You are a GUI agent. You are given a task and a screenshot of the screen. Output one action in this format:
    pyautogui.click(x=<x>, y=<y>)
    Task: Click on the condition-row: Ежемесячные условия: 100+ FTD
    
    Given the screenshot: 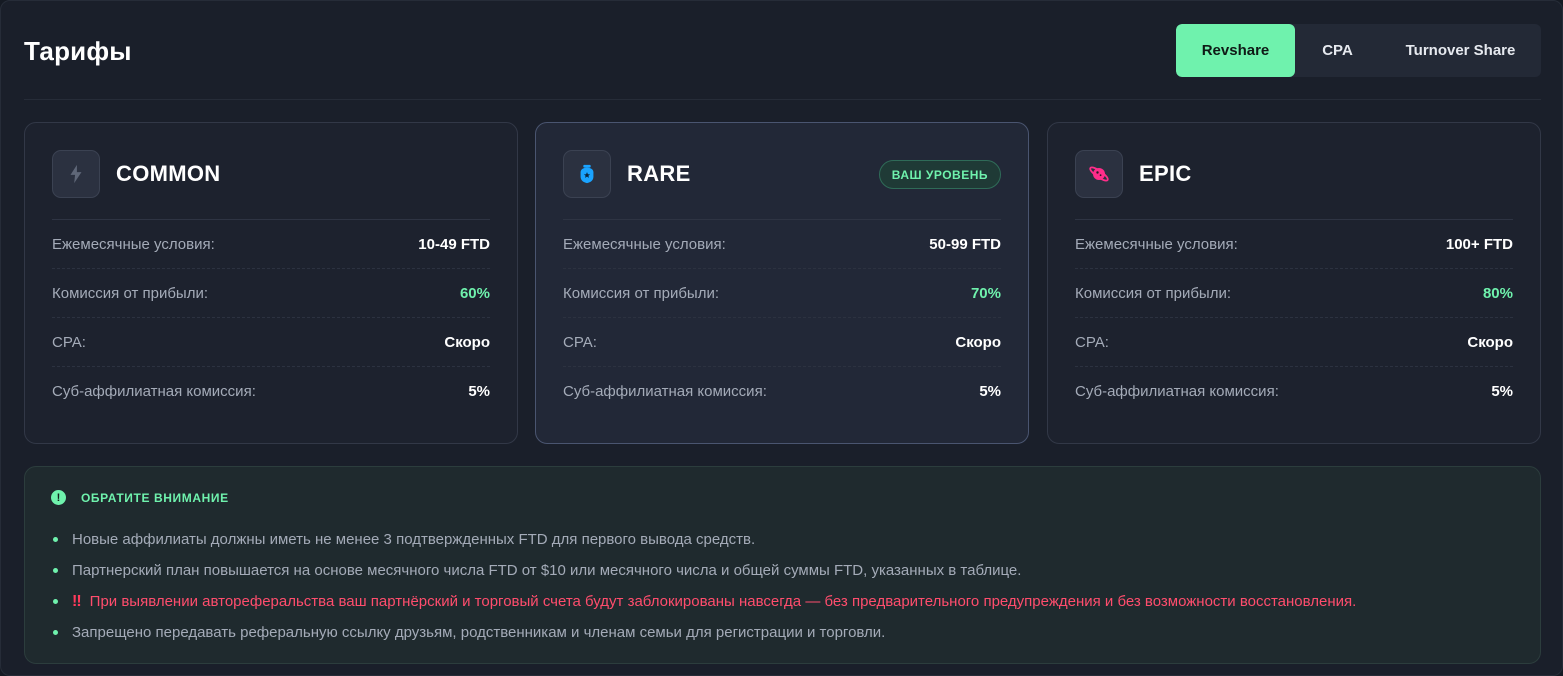 What is the action you would take?
    pyautogui.click(x=1294, y=244)
    